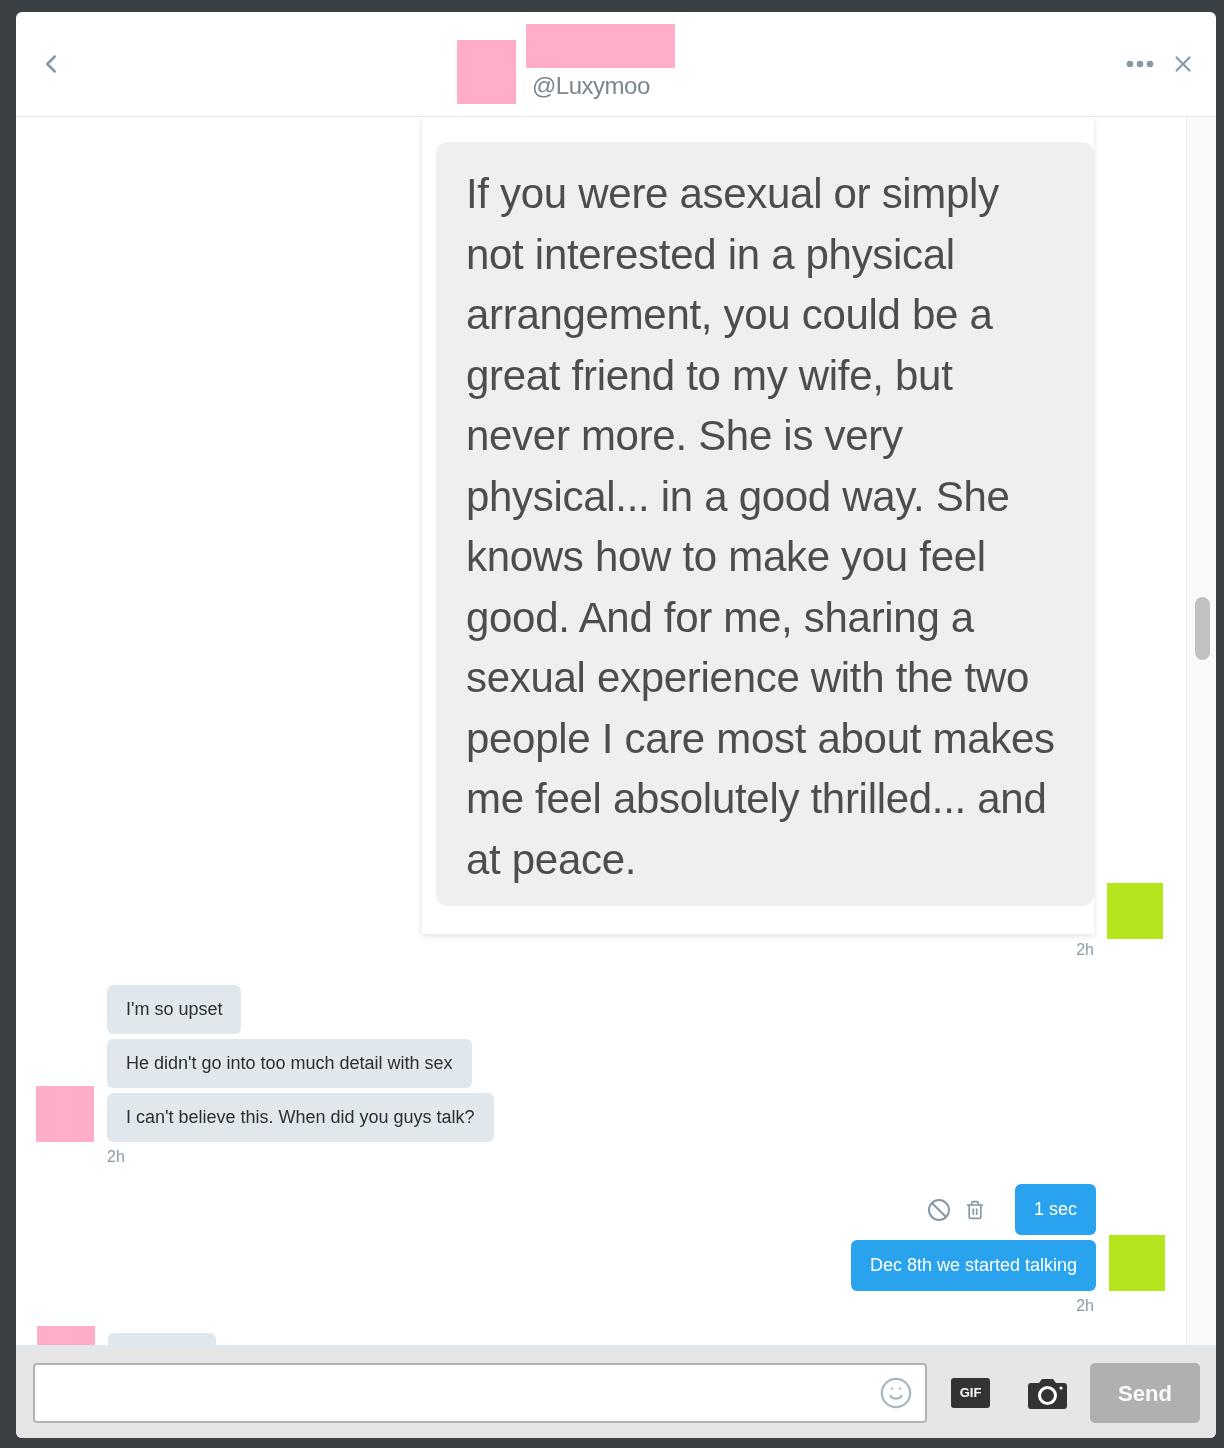 This screenshot has height=1448, width=1224. What do you see at coordinates (289, 1063) in the screenshot?
I see `message-bubble: He didn't go into too much detail with sex` at bounding box center [289, 1063].